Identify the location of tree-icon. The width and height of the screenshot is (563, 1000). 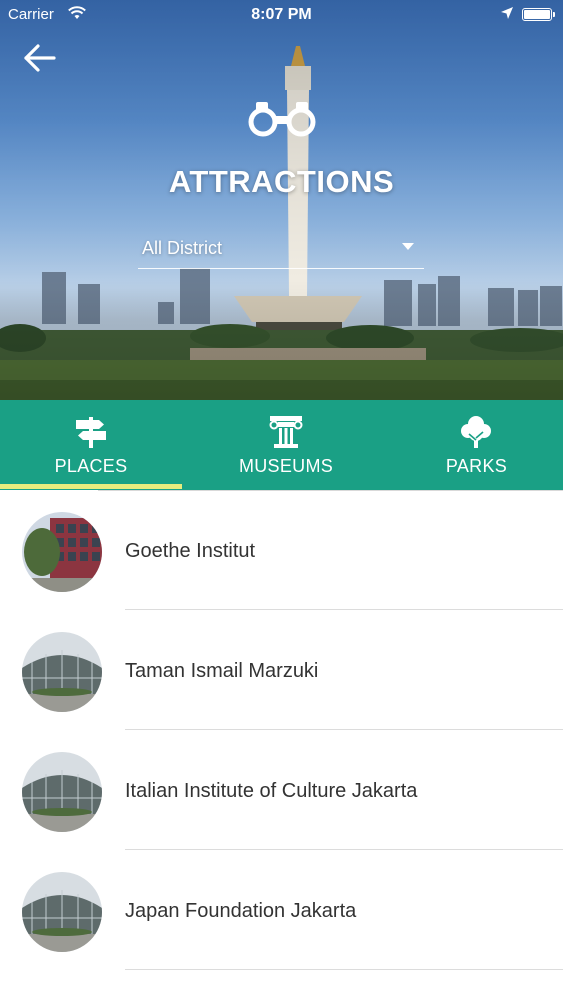
(476, 432).